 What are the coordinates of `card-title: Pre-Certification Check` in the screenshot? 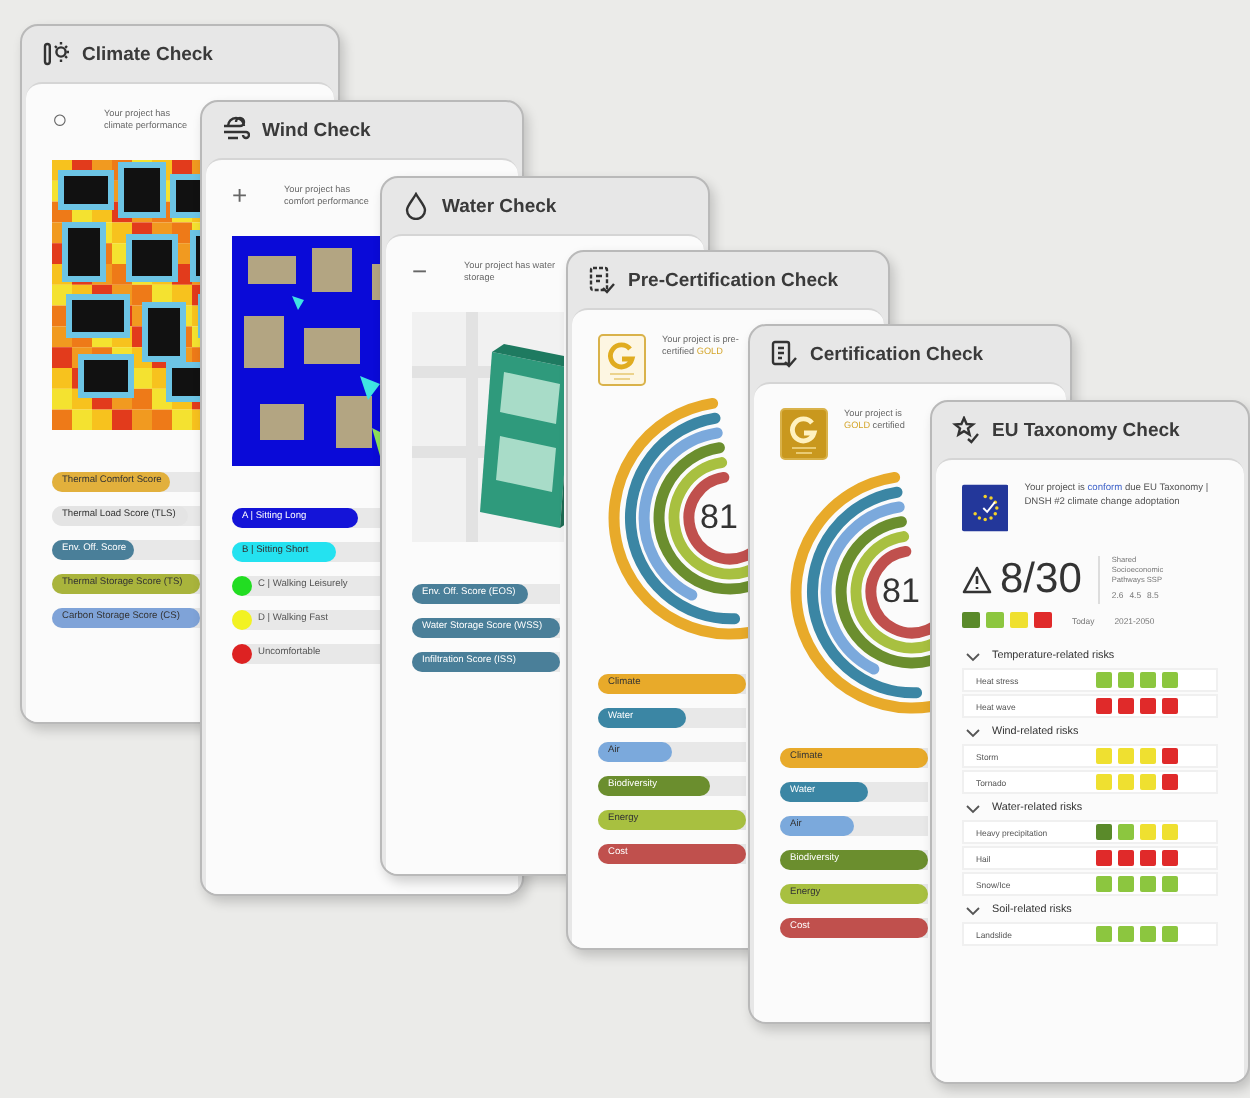 It's located at (733, 280).